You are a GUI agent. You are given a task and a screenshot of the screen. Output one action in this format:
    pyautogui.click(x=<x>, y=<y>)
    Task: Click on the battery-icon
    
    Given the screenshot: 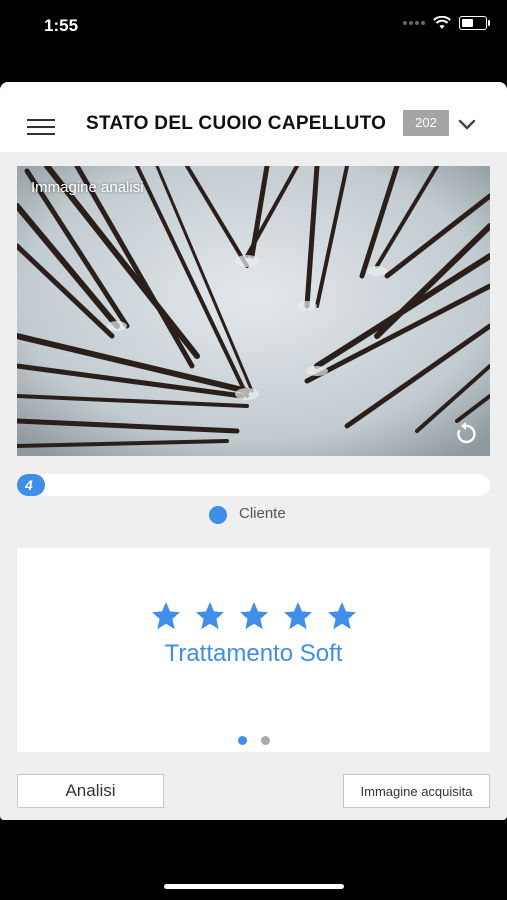 What is the action you would take?
    pyautogui.click(x=474, y=23)
    